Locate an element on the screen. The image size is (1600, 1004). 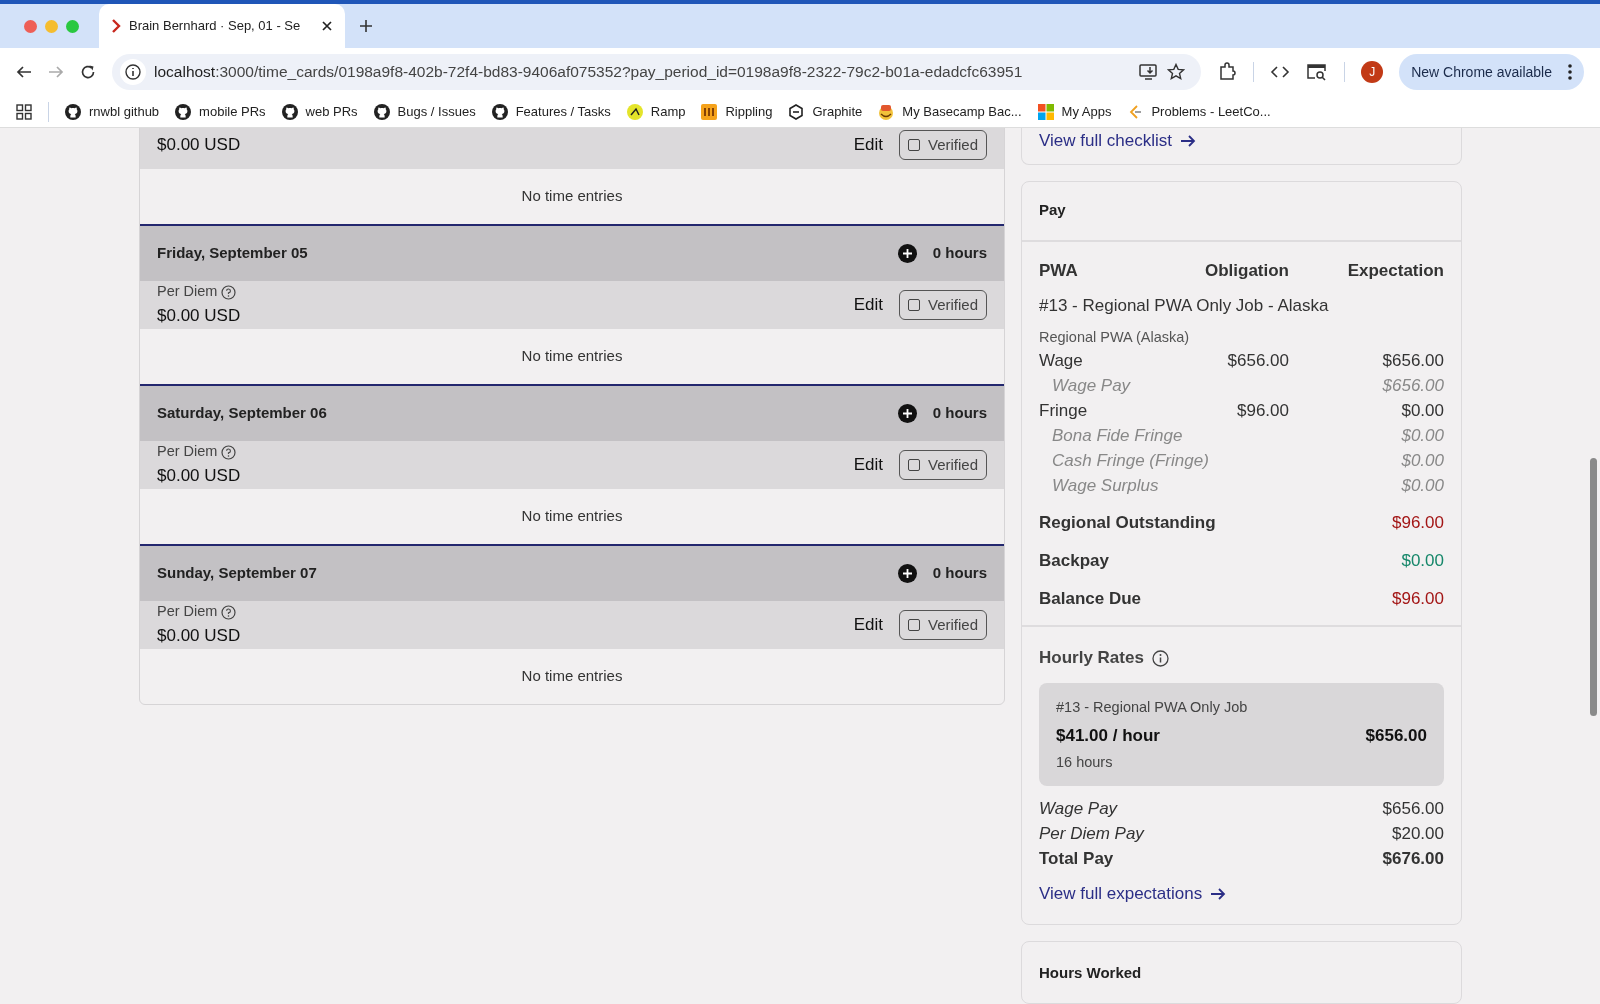
per-diem-amount: $0.00 USD is located at coordinates (199, 145).